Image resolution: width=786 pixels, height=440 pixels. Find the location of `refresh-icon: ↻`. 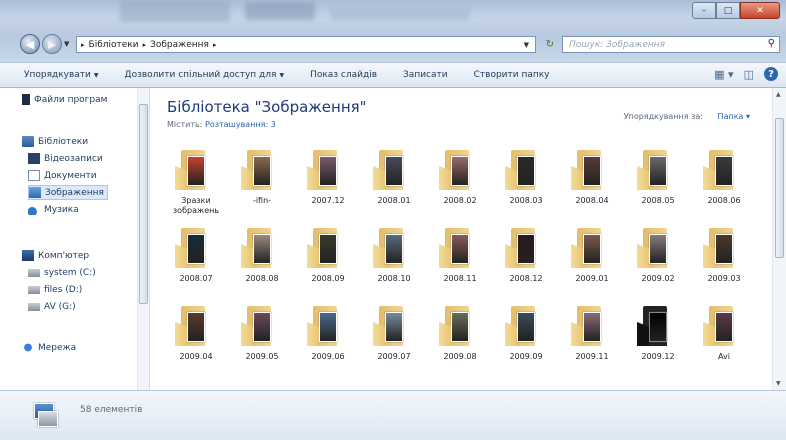

refresh-icon: ↻ is located at coordinates (550, 44).